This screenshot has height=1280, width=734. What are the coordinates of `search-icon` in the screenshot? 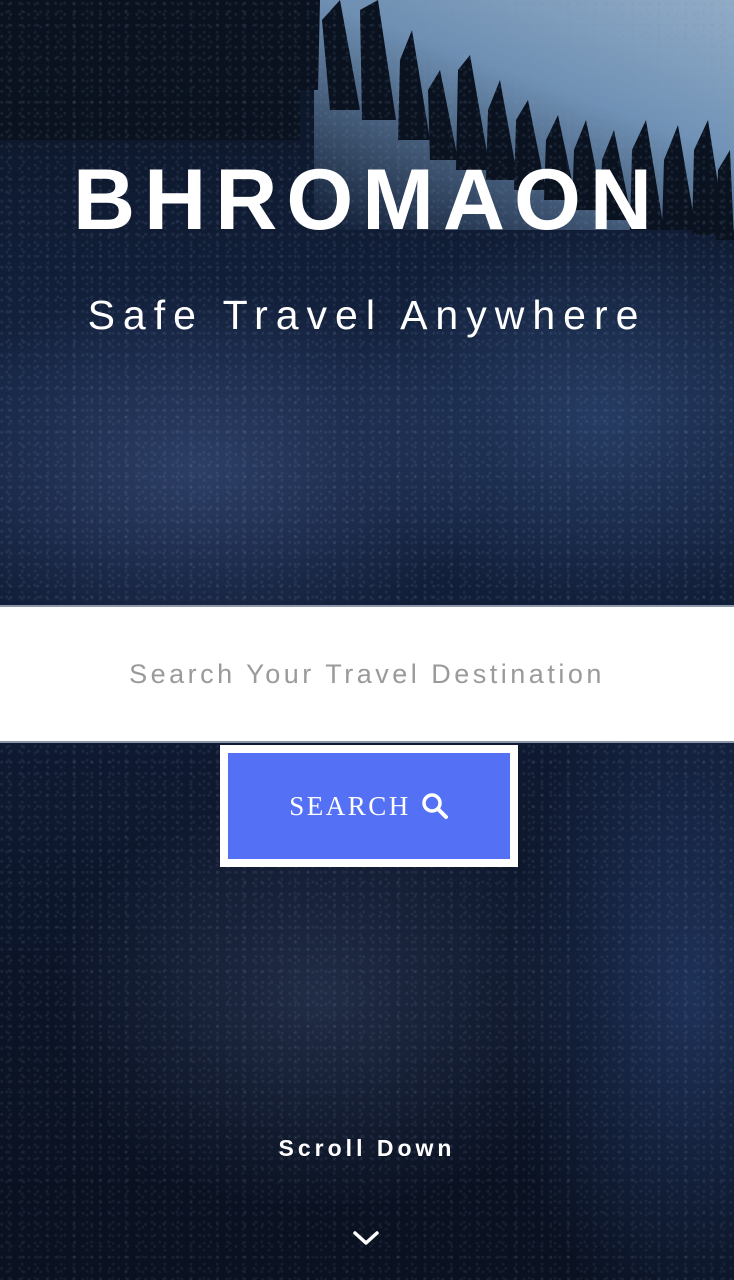 It's located at (435, 806).